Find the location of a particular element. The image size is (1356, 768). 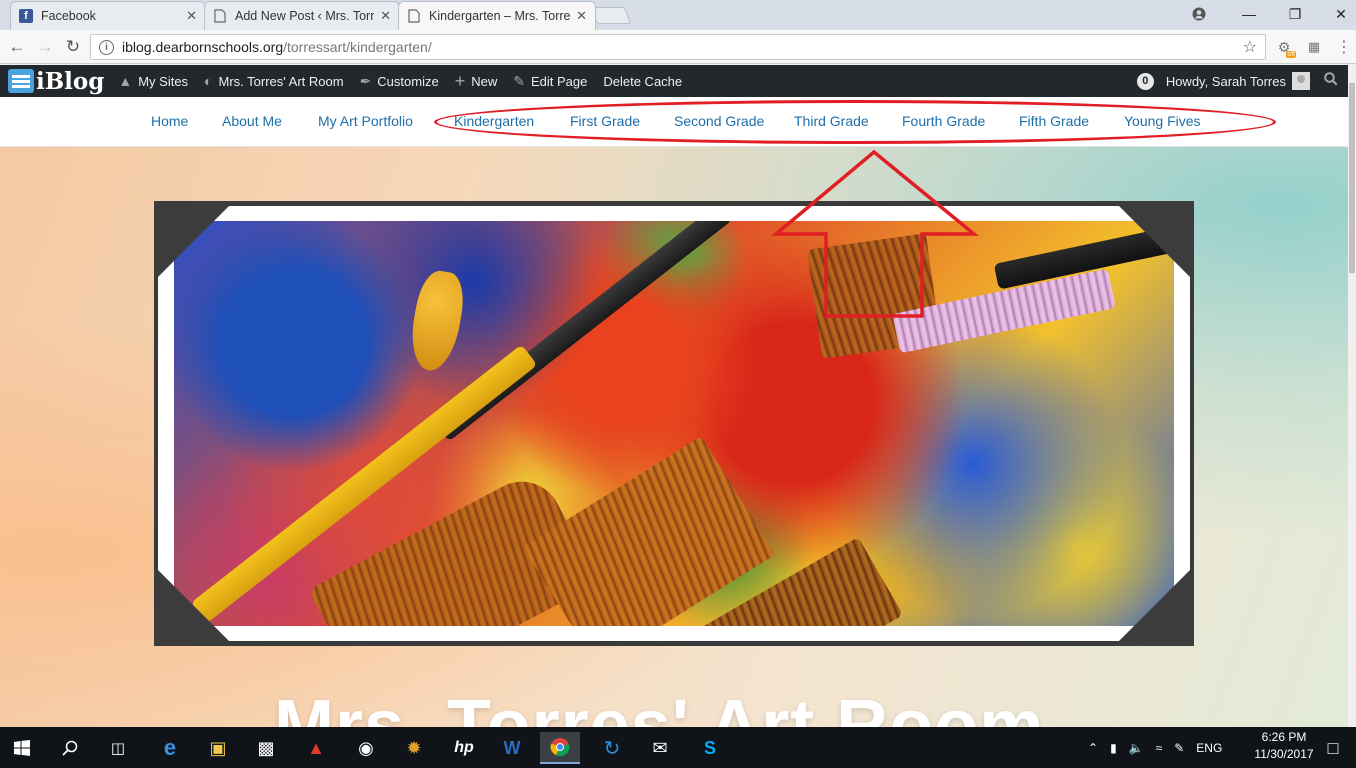

iblog-logo: iBlog is located at coordinates (56, 81).